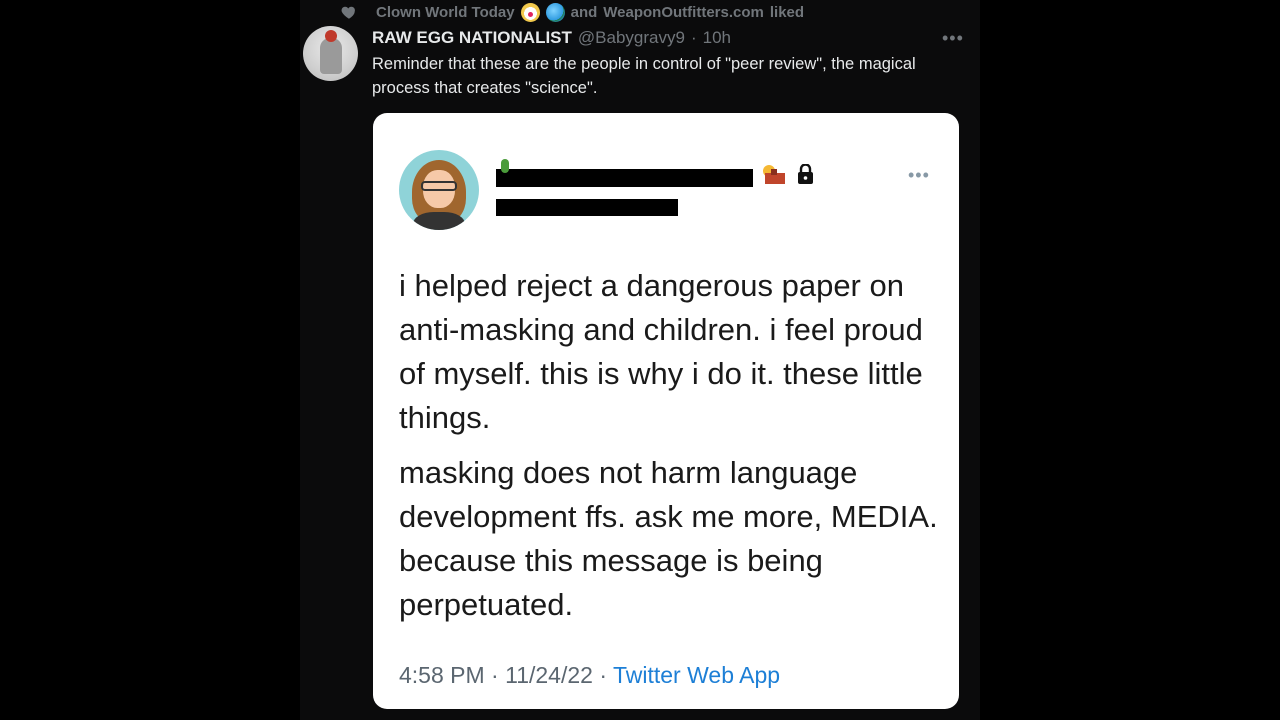  What do you see at coordinates (445, 12) in the screenshot?
I see `liked-by-first: Clown World Today` at bounding box center [445, 12].